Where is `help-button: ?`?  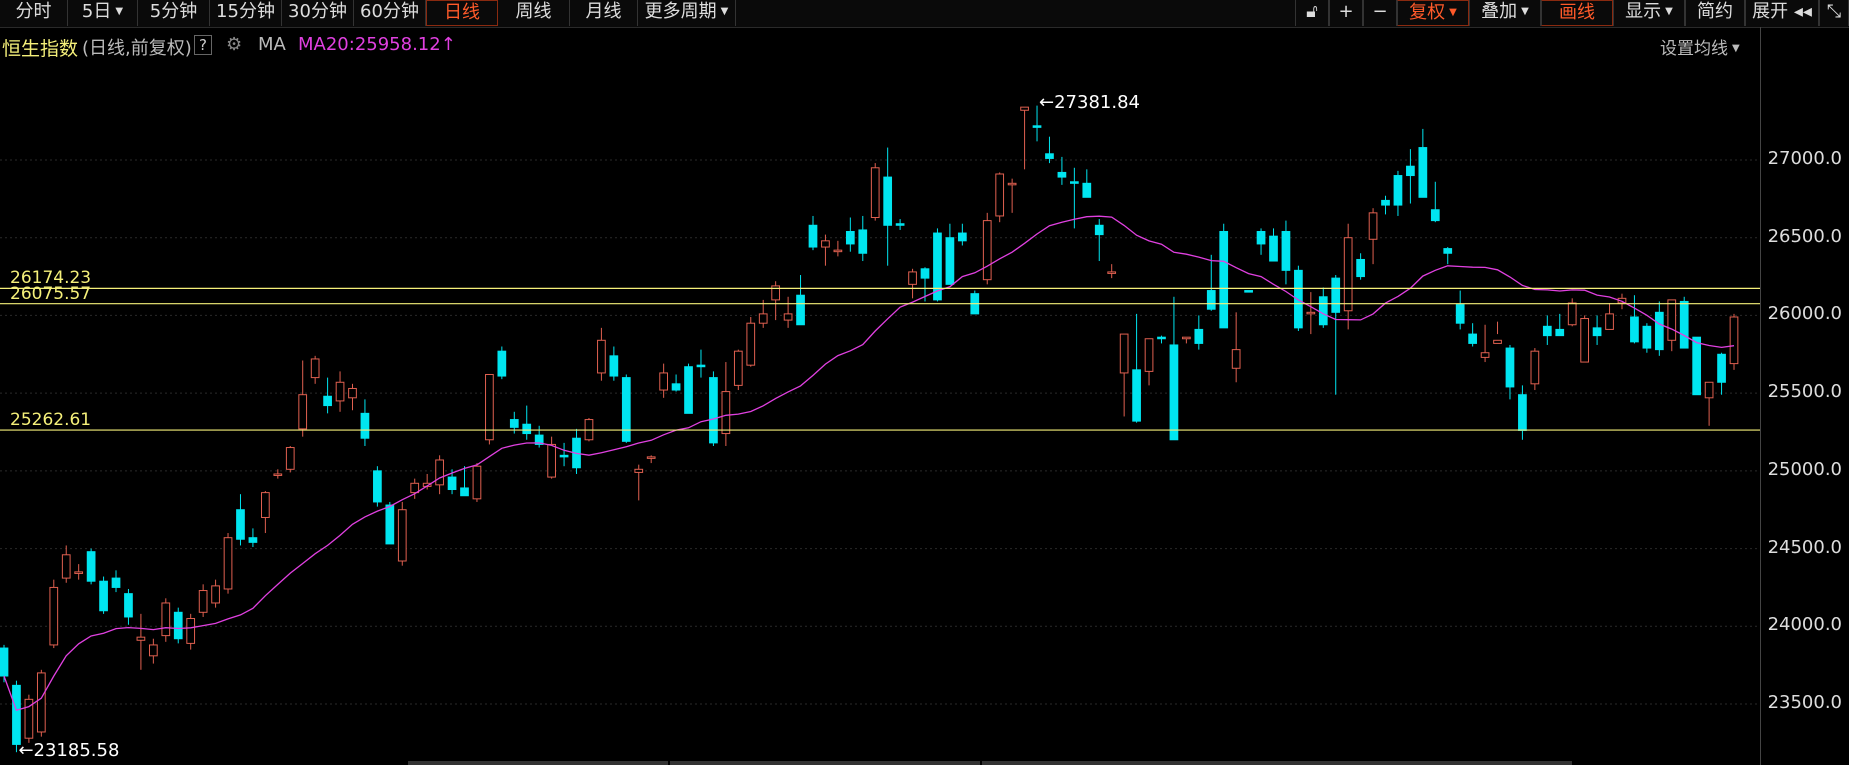
help-button: ? is located at coordinates (203, 44).